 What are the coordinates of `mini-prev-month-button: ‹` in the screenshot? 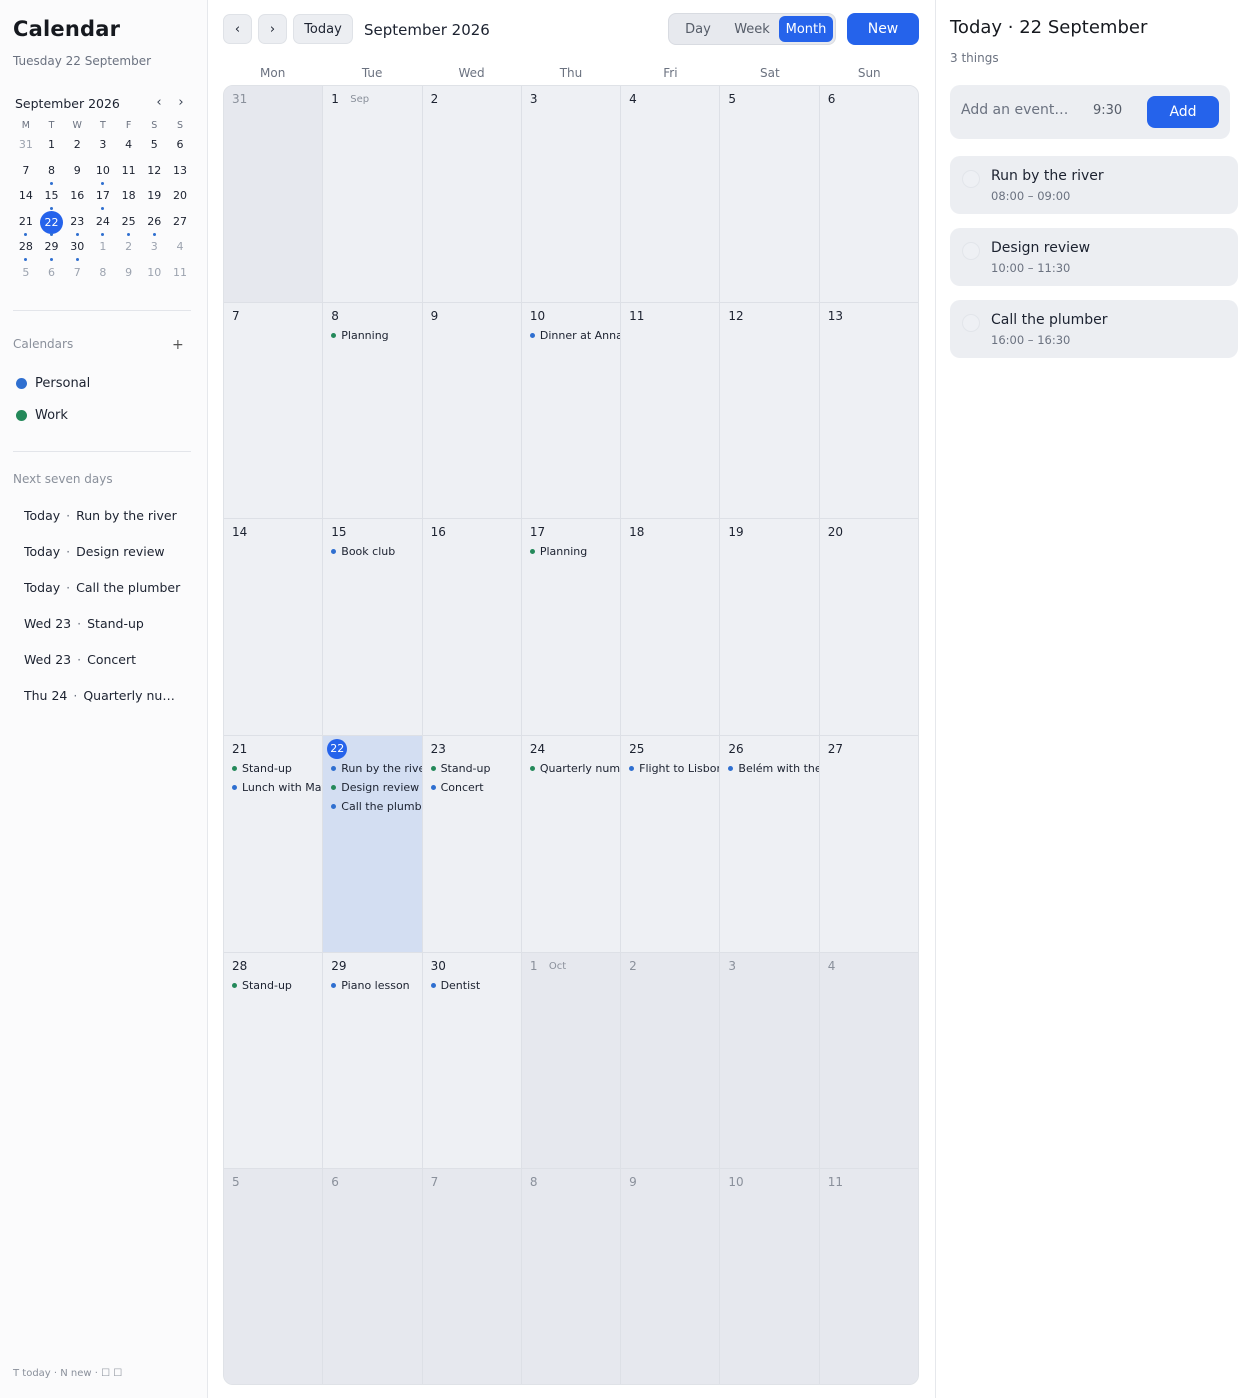 It's located at (159, 102).